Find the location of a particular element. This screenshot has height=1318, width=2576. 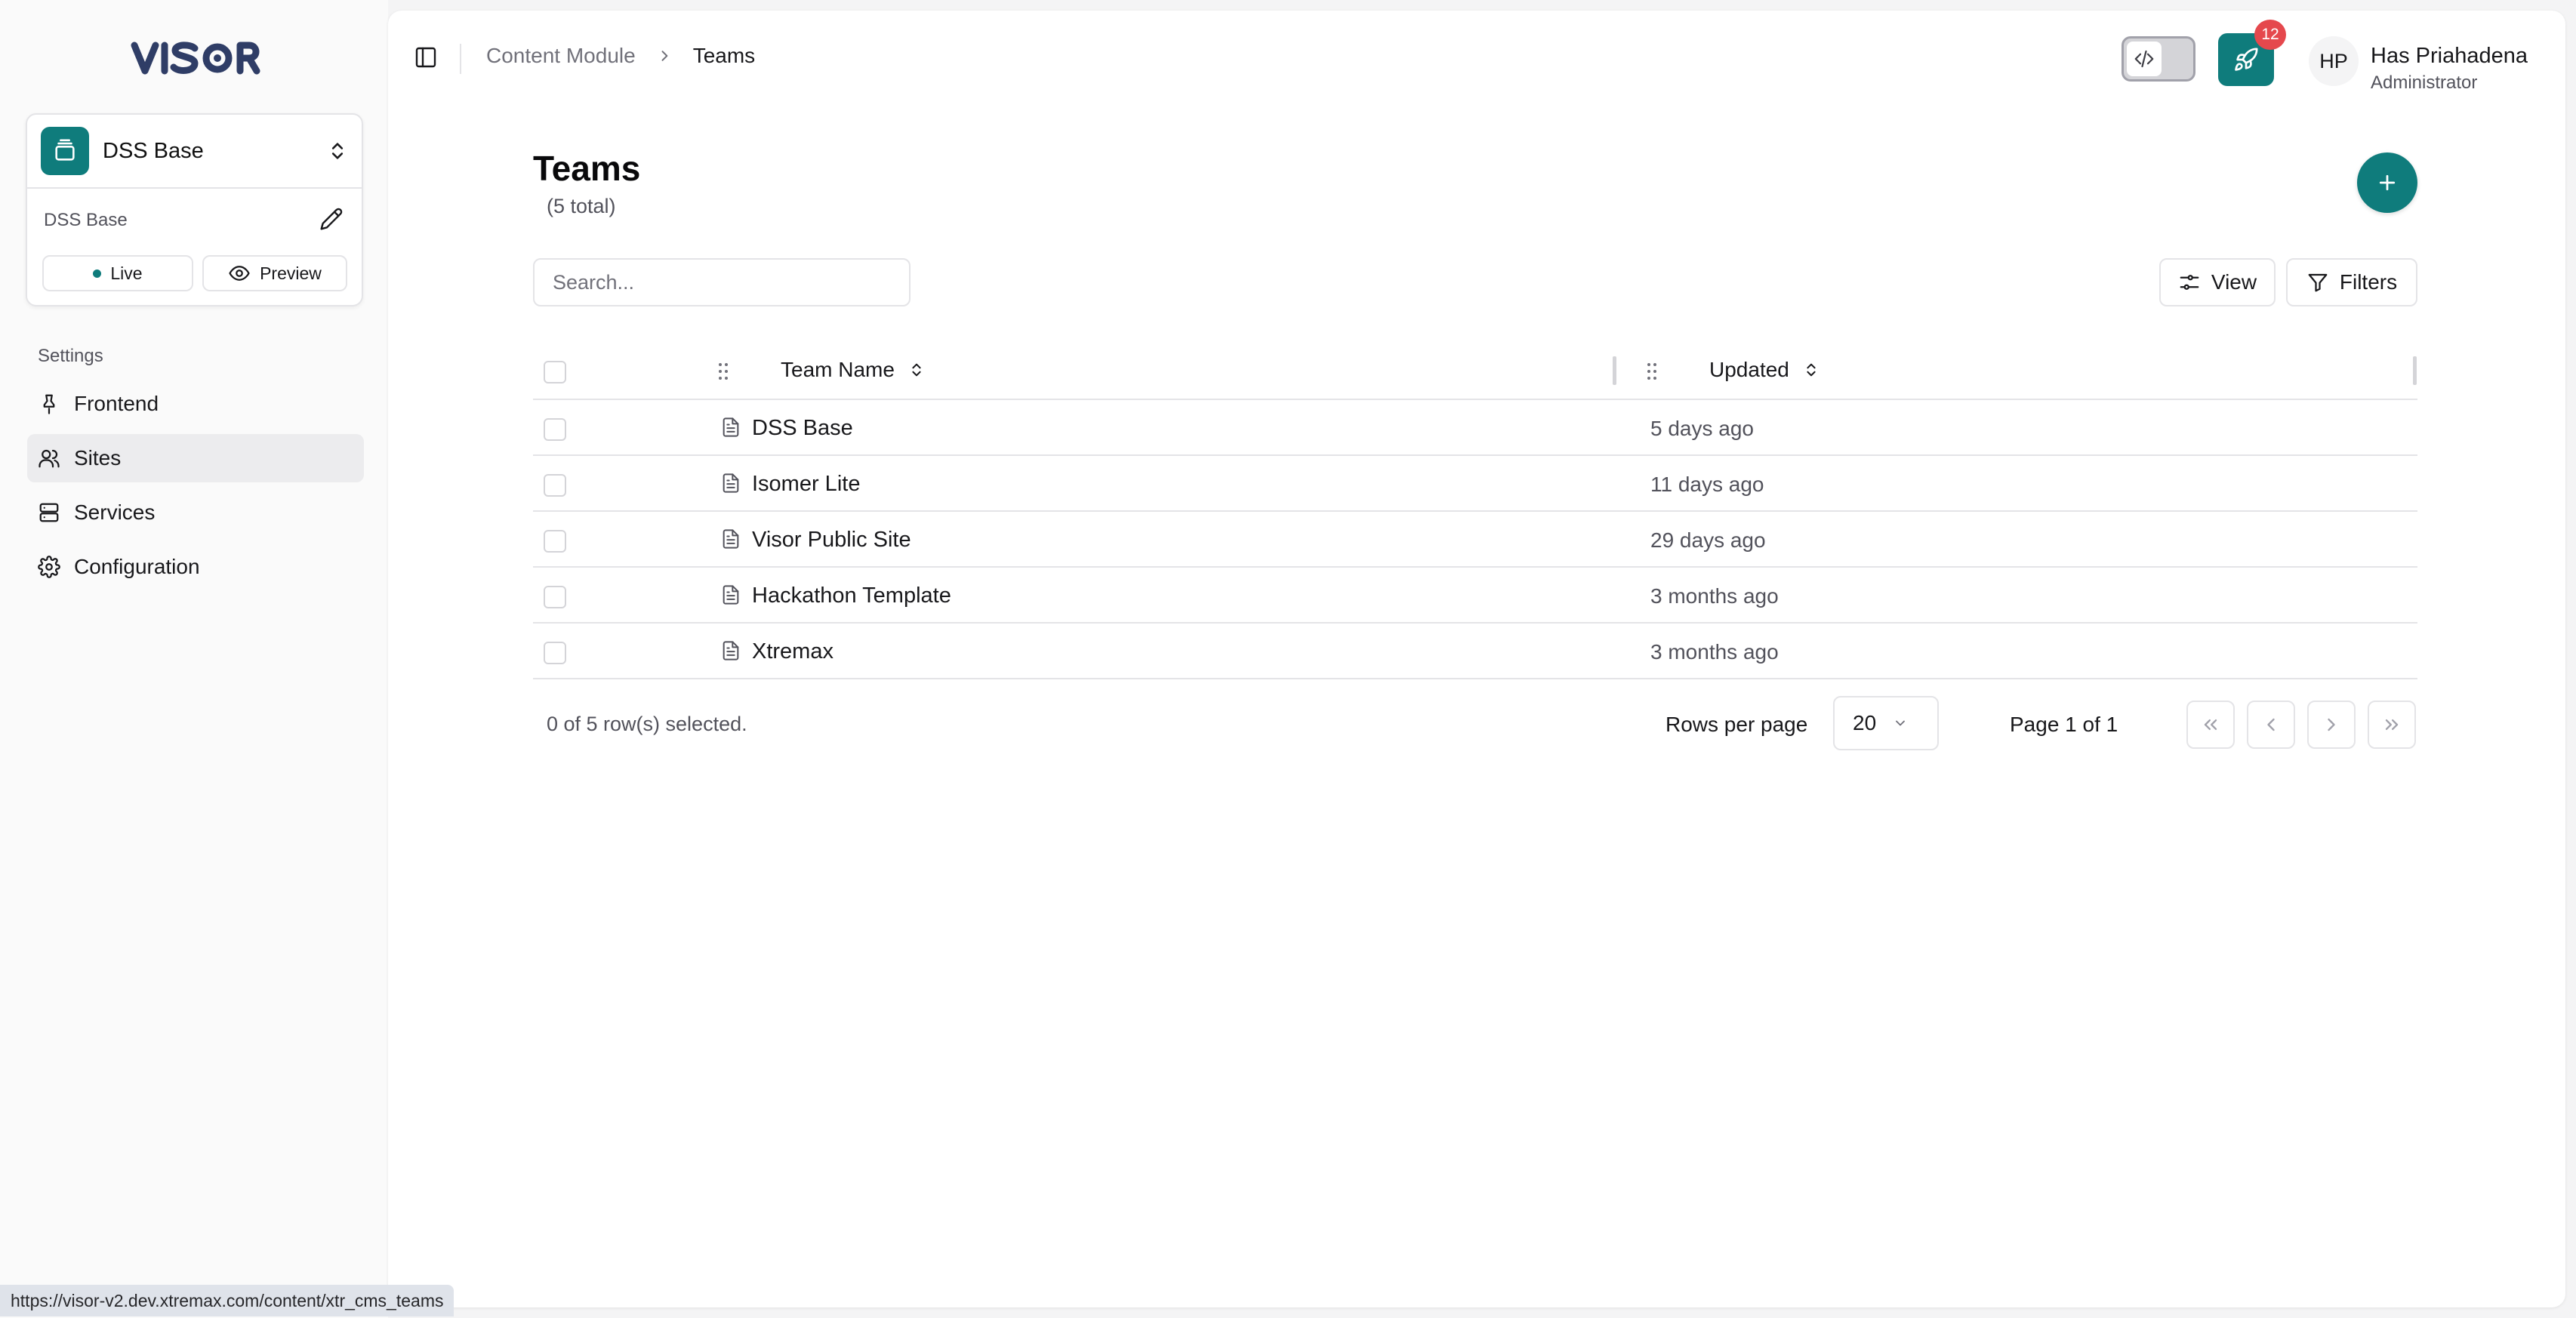

settings-section-label: Settings is located at coordinates (70, 356).